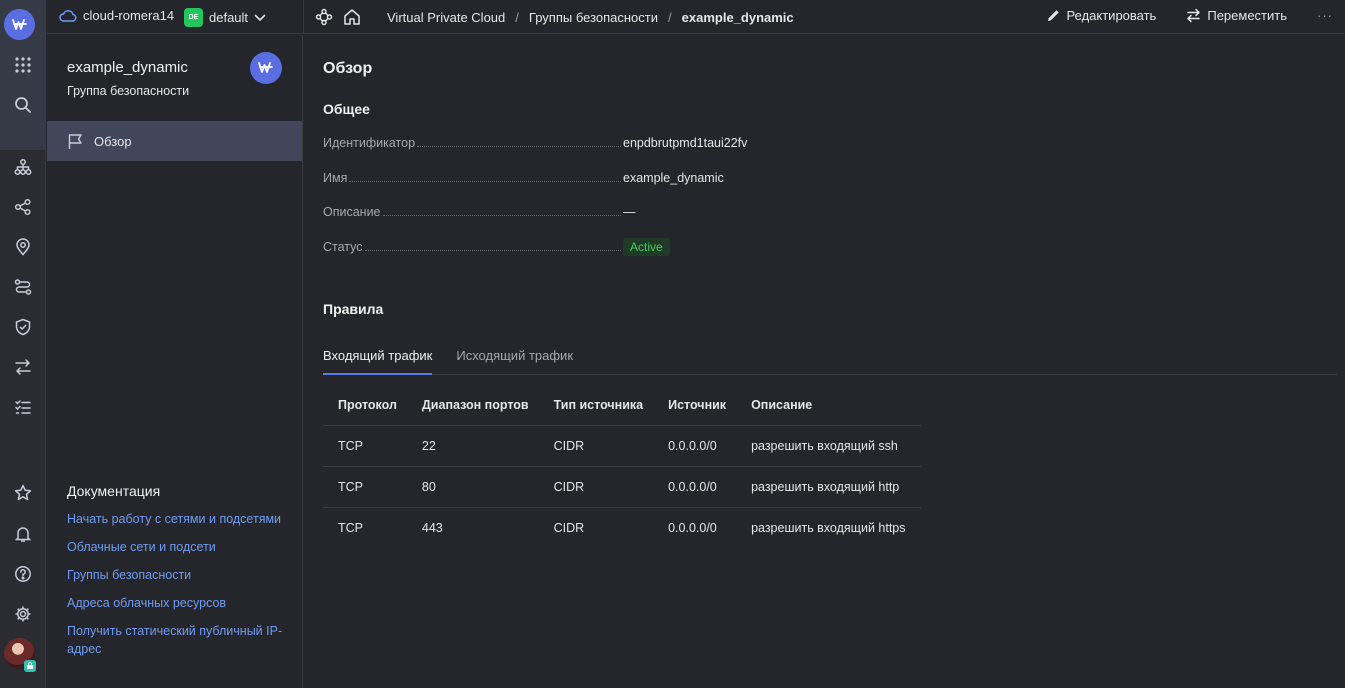  I want to click on network-icon, so click(23, 167).